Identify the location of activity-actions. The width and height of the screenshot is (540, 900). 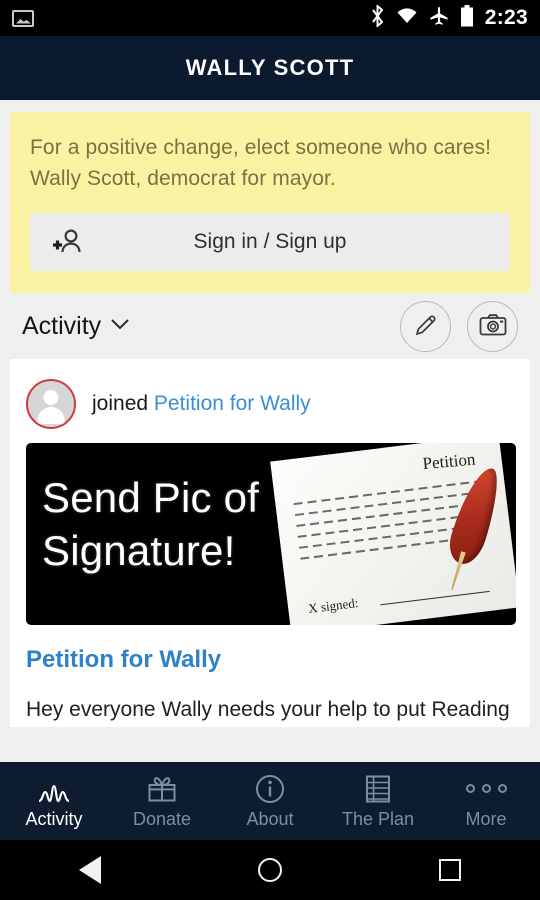
(459, 326).